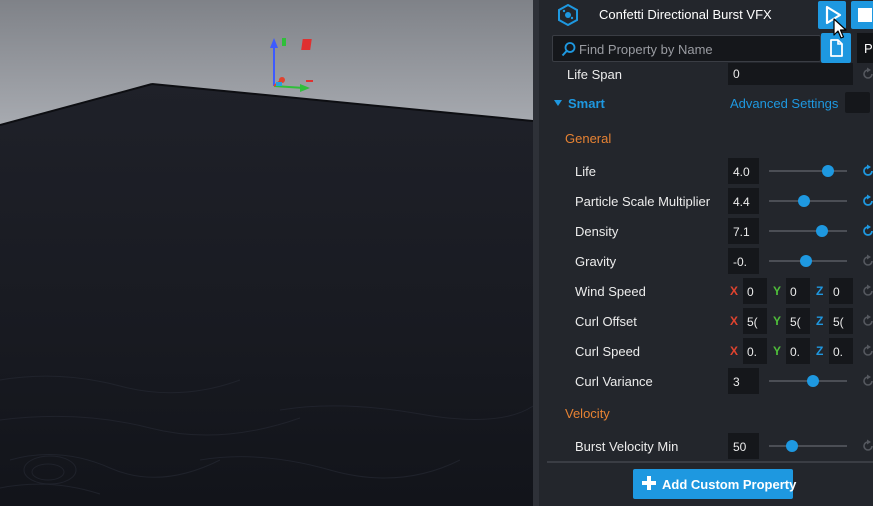 The width and height of the screenshot is (873, 506). What do you see at coordinates (790, 74) in the screenshot?
I see `life-span-field: 0` at bounding box center [790, 74].